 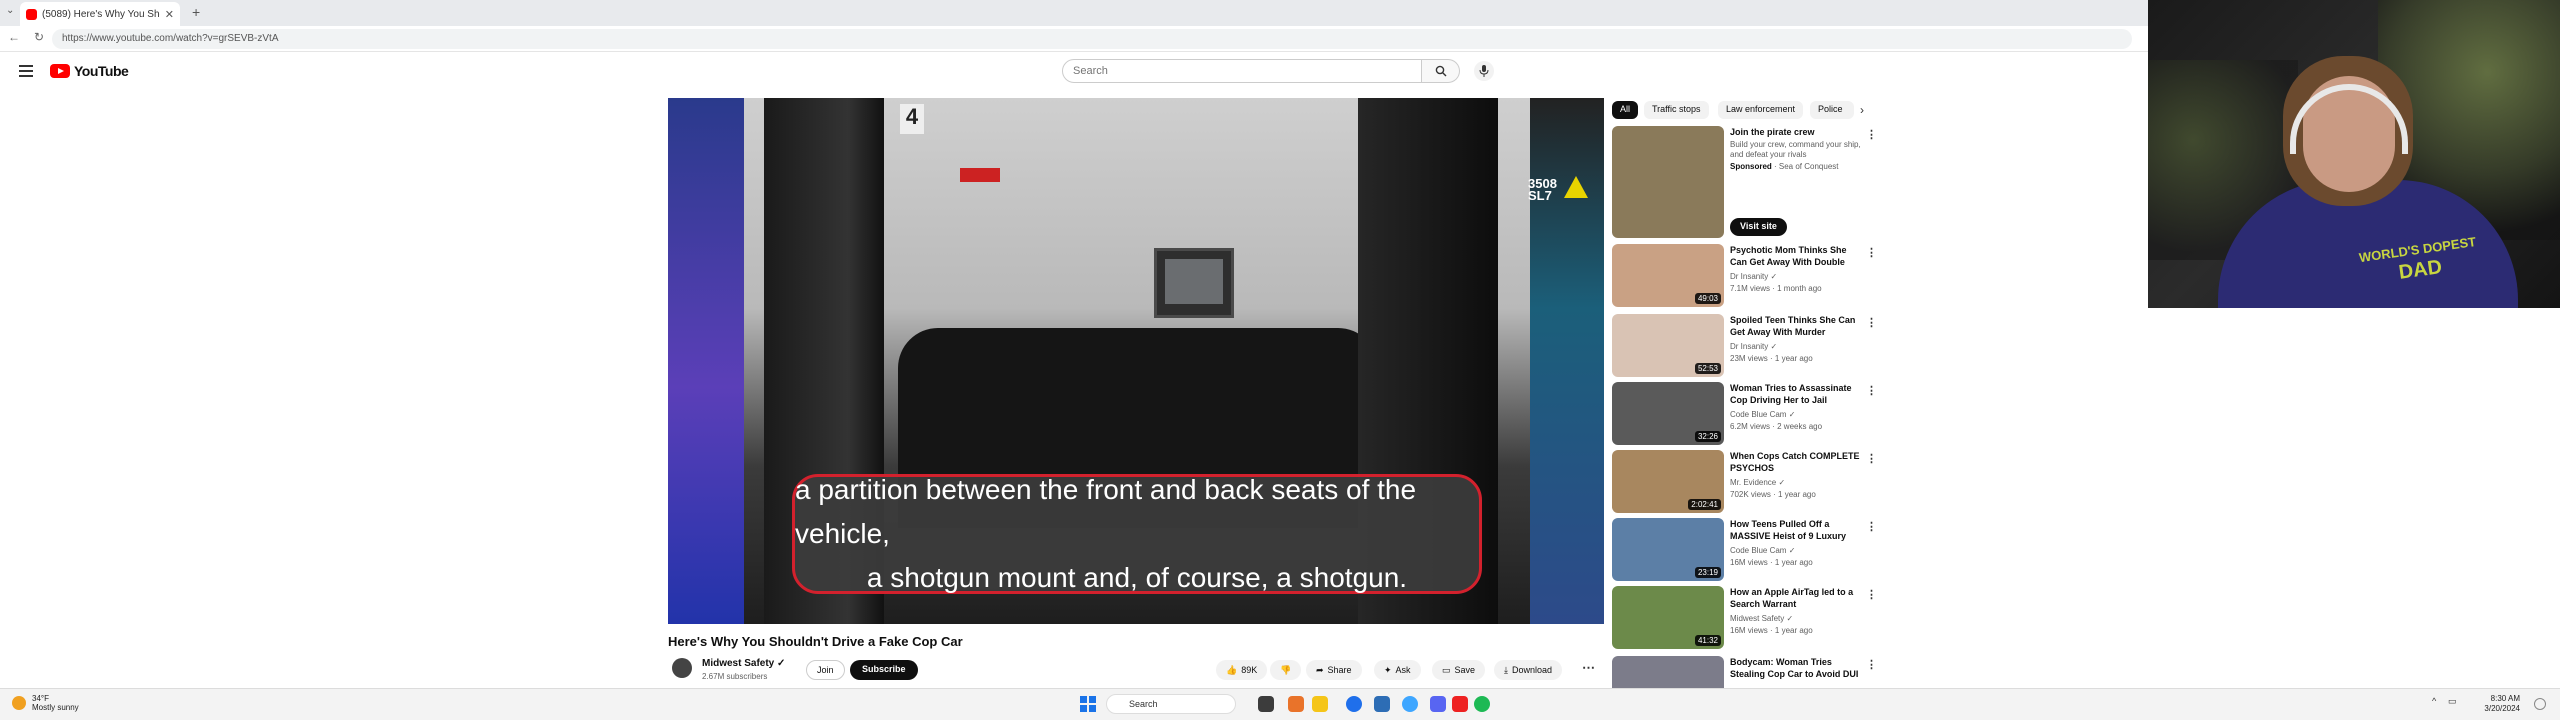 I want to click on browser-tabstrip, so click(x=1074, y=13).